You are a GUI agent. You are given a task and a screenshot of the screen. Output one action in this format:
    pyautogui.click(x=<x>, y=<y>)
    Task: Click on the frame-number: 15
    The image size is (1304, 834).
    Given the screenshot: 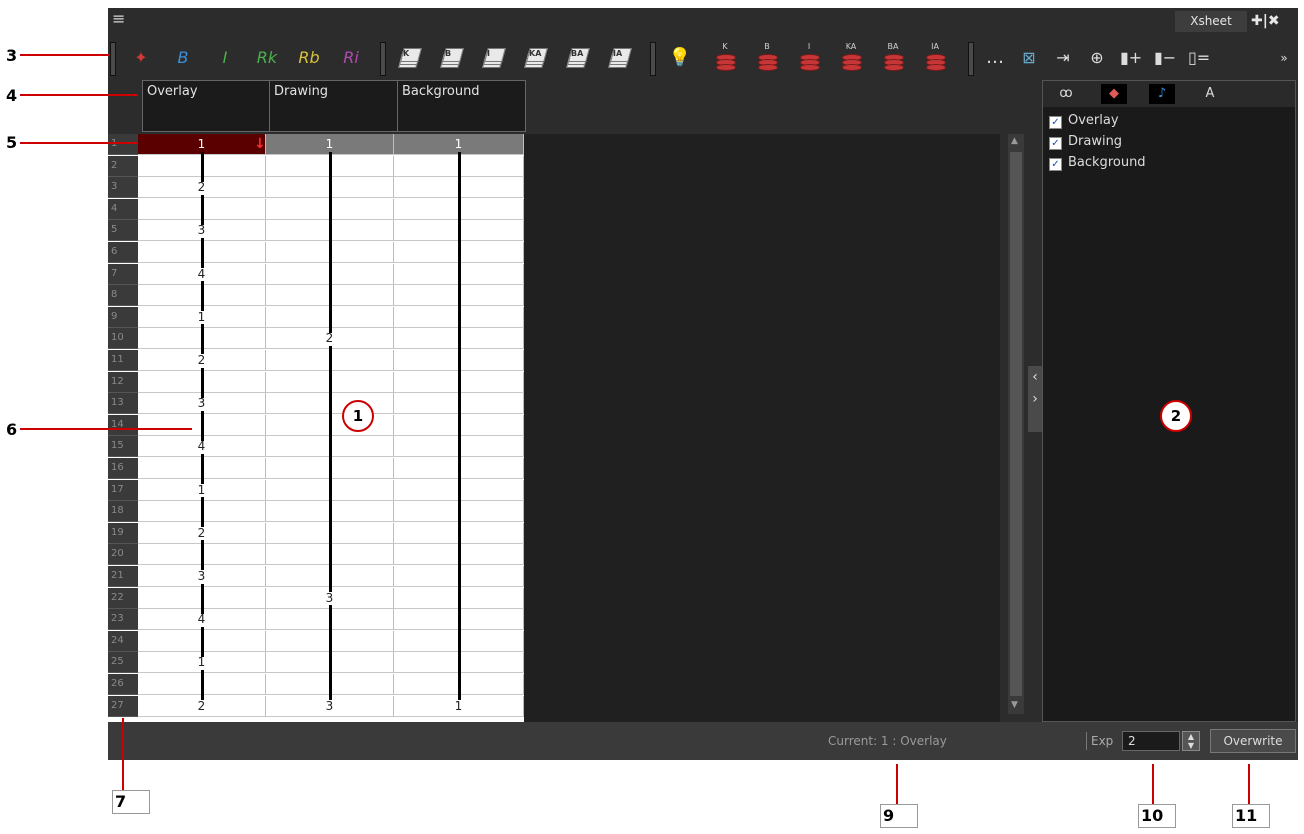 What is the action you would take?
    pyautogui.click(x=123, y=446)
    